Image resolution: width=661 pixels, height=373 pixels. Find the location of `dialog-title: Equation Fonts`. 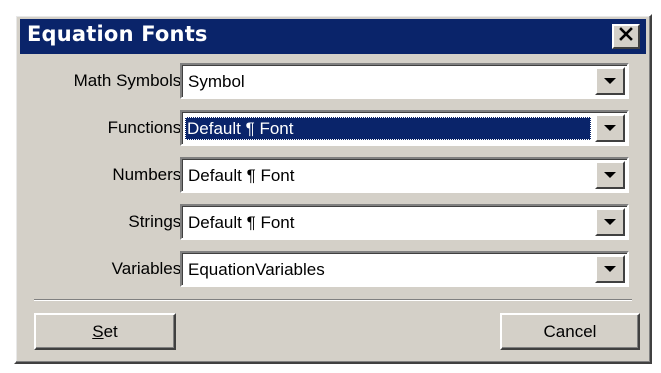

dialog-title: Equation Fonts is located at coordinates (117, 34).